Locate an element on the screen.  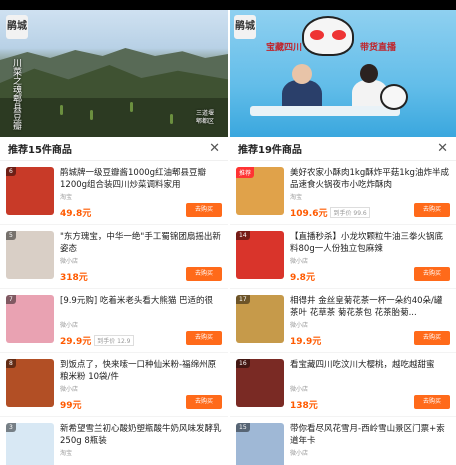
list-item: 8 到饭点了，快来嗦一口种仙米粉-福绵州原粮米粉 10袋/件 微小店 99元 去购买 is located at coordinates (114, 385).